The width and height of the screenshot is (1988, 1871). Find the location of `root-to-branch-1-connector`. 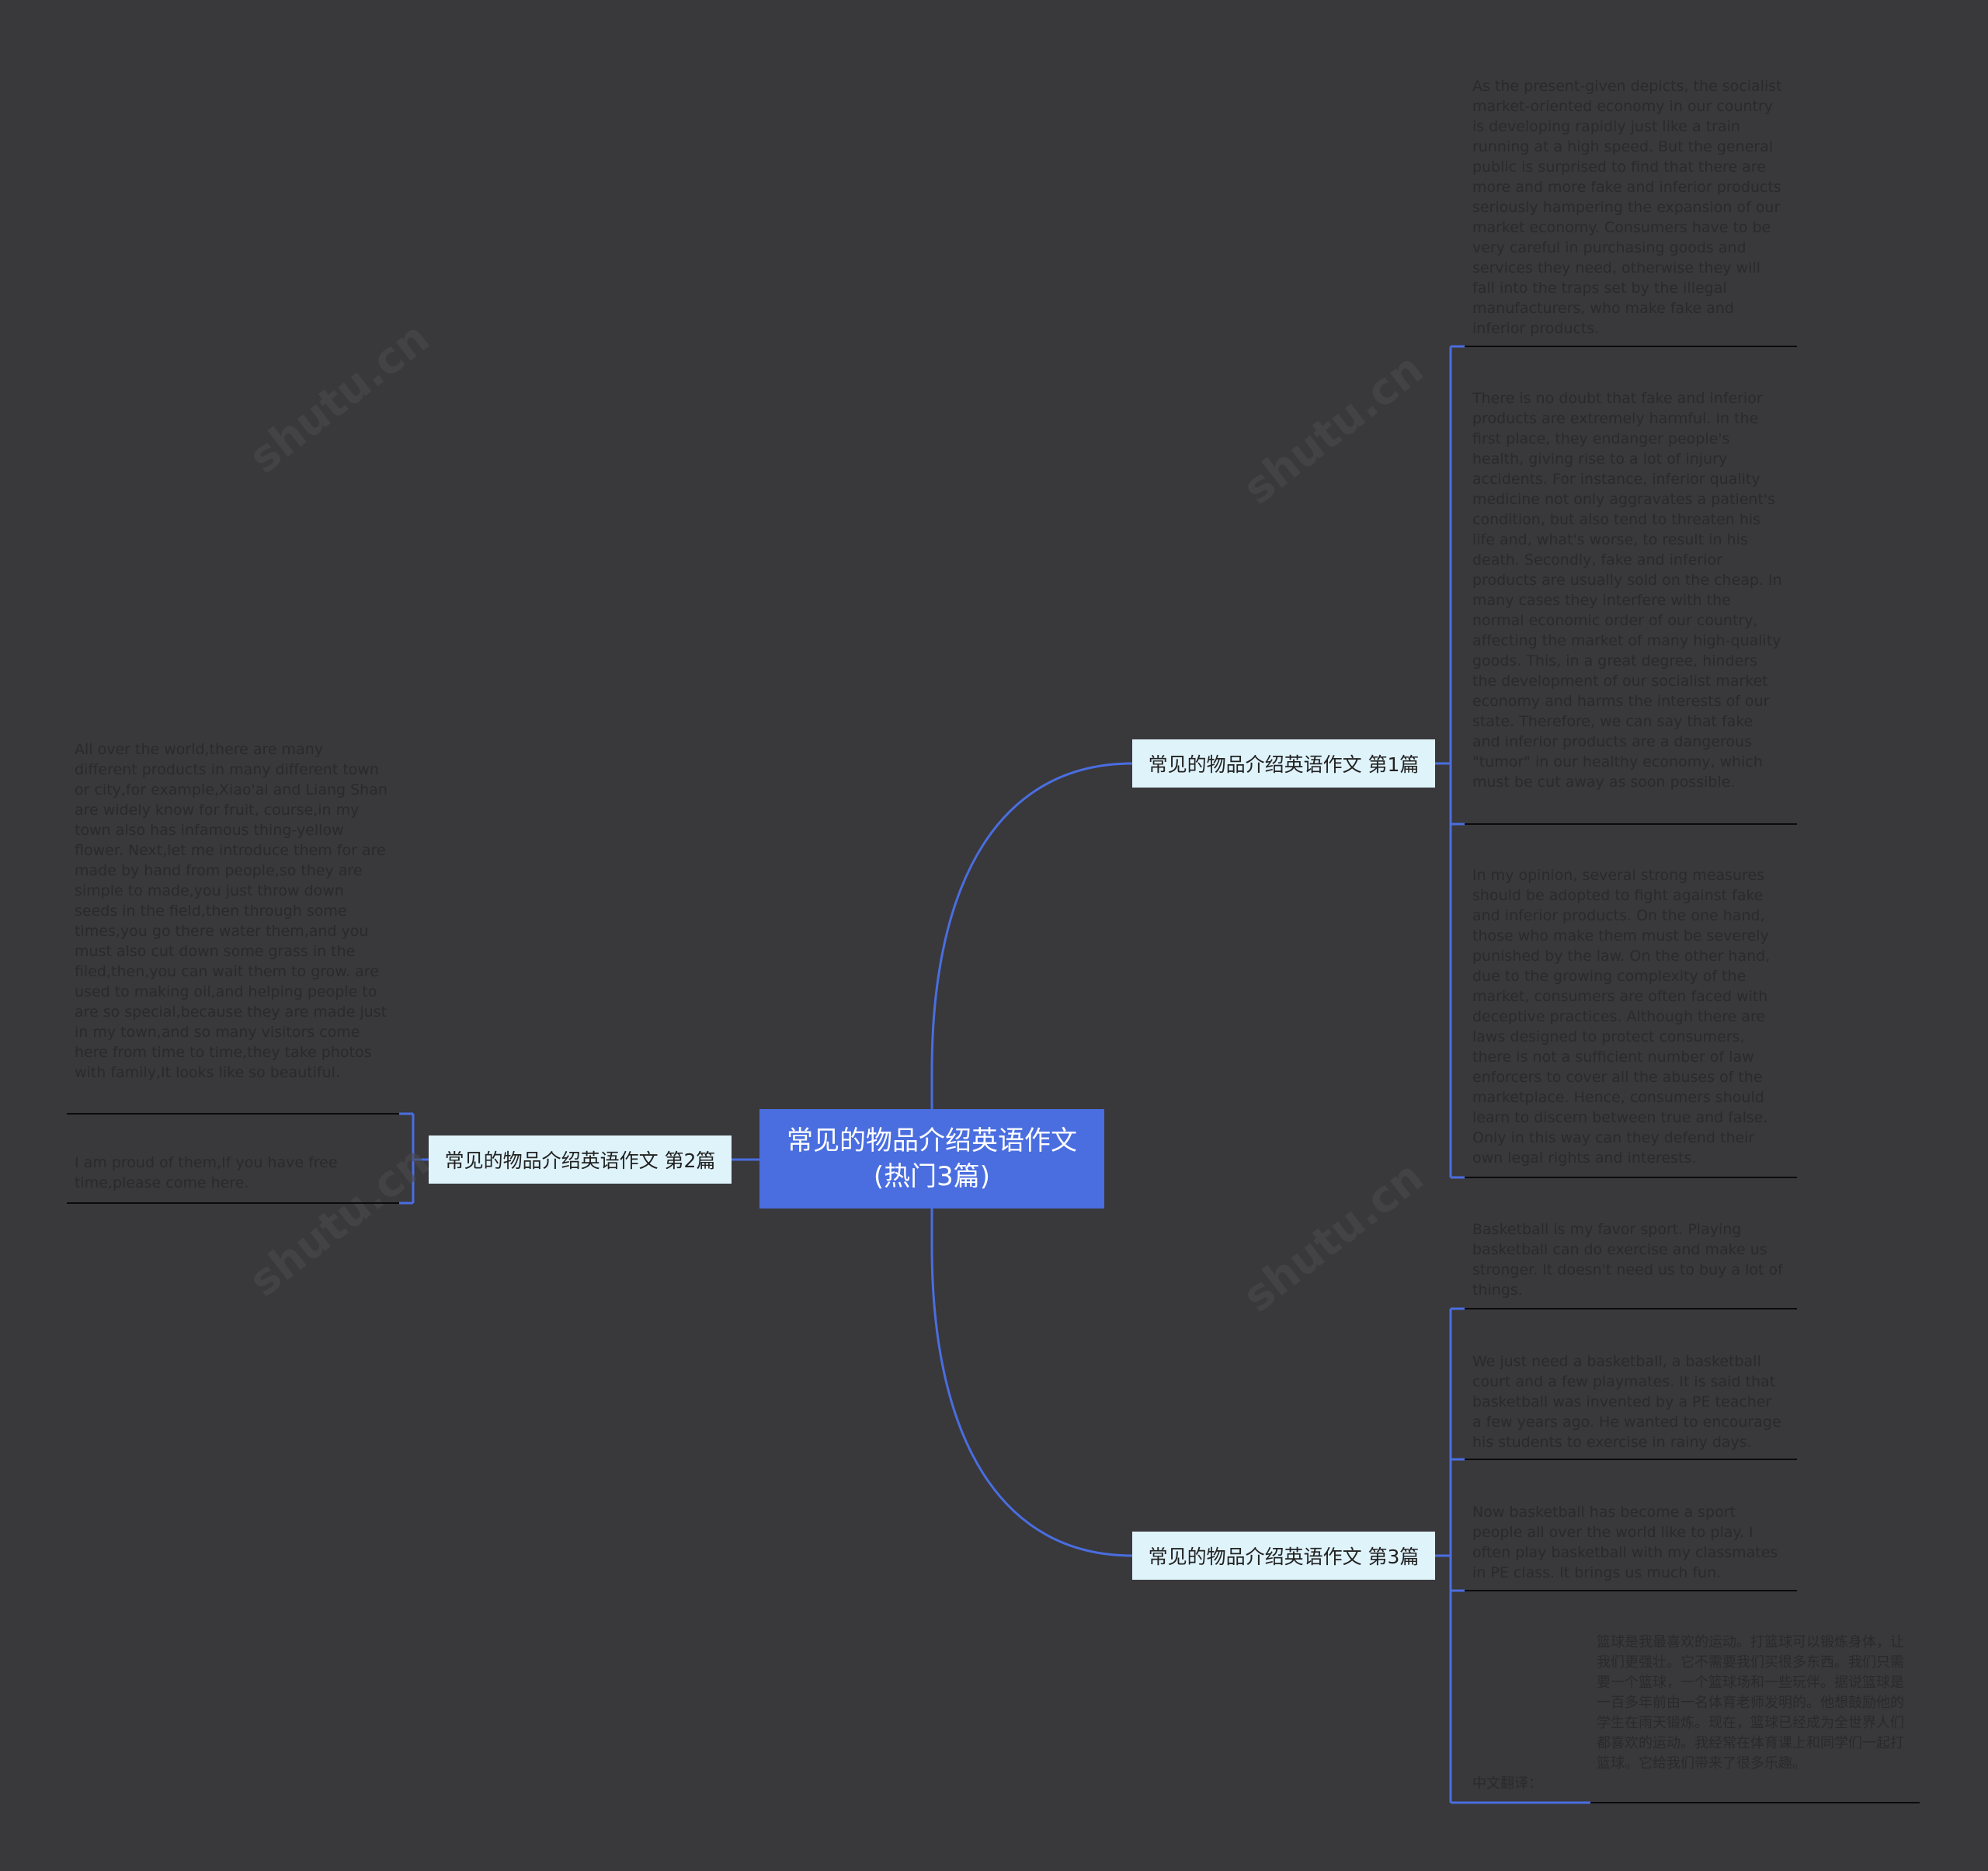

root-to-branch-1-connector is located at coordinates (1032, 935).